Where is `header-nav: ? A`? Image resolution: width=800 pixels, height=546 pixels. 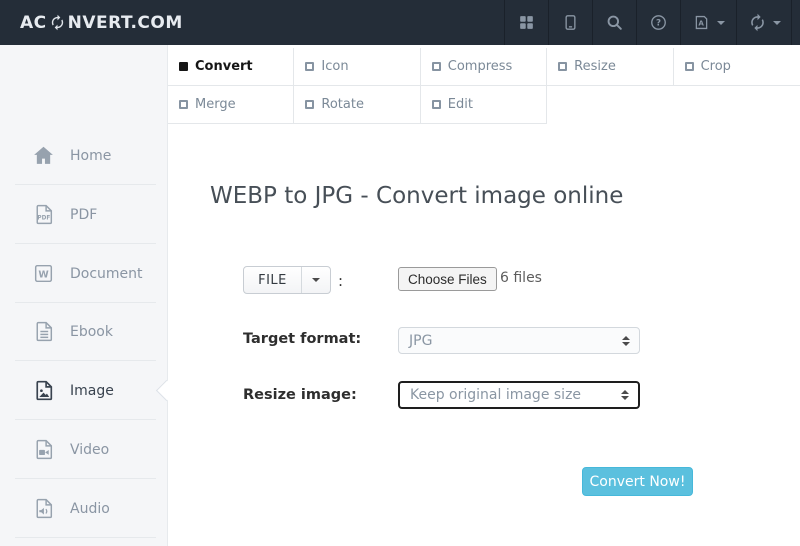
header-nav: ? A is located at coordinates (648, 22).